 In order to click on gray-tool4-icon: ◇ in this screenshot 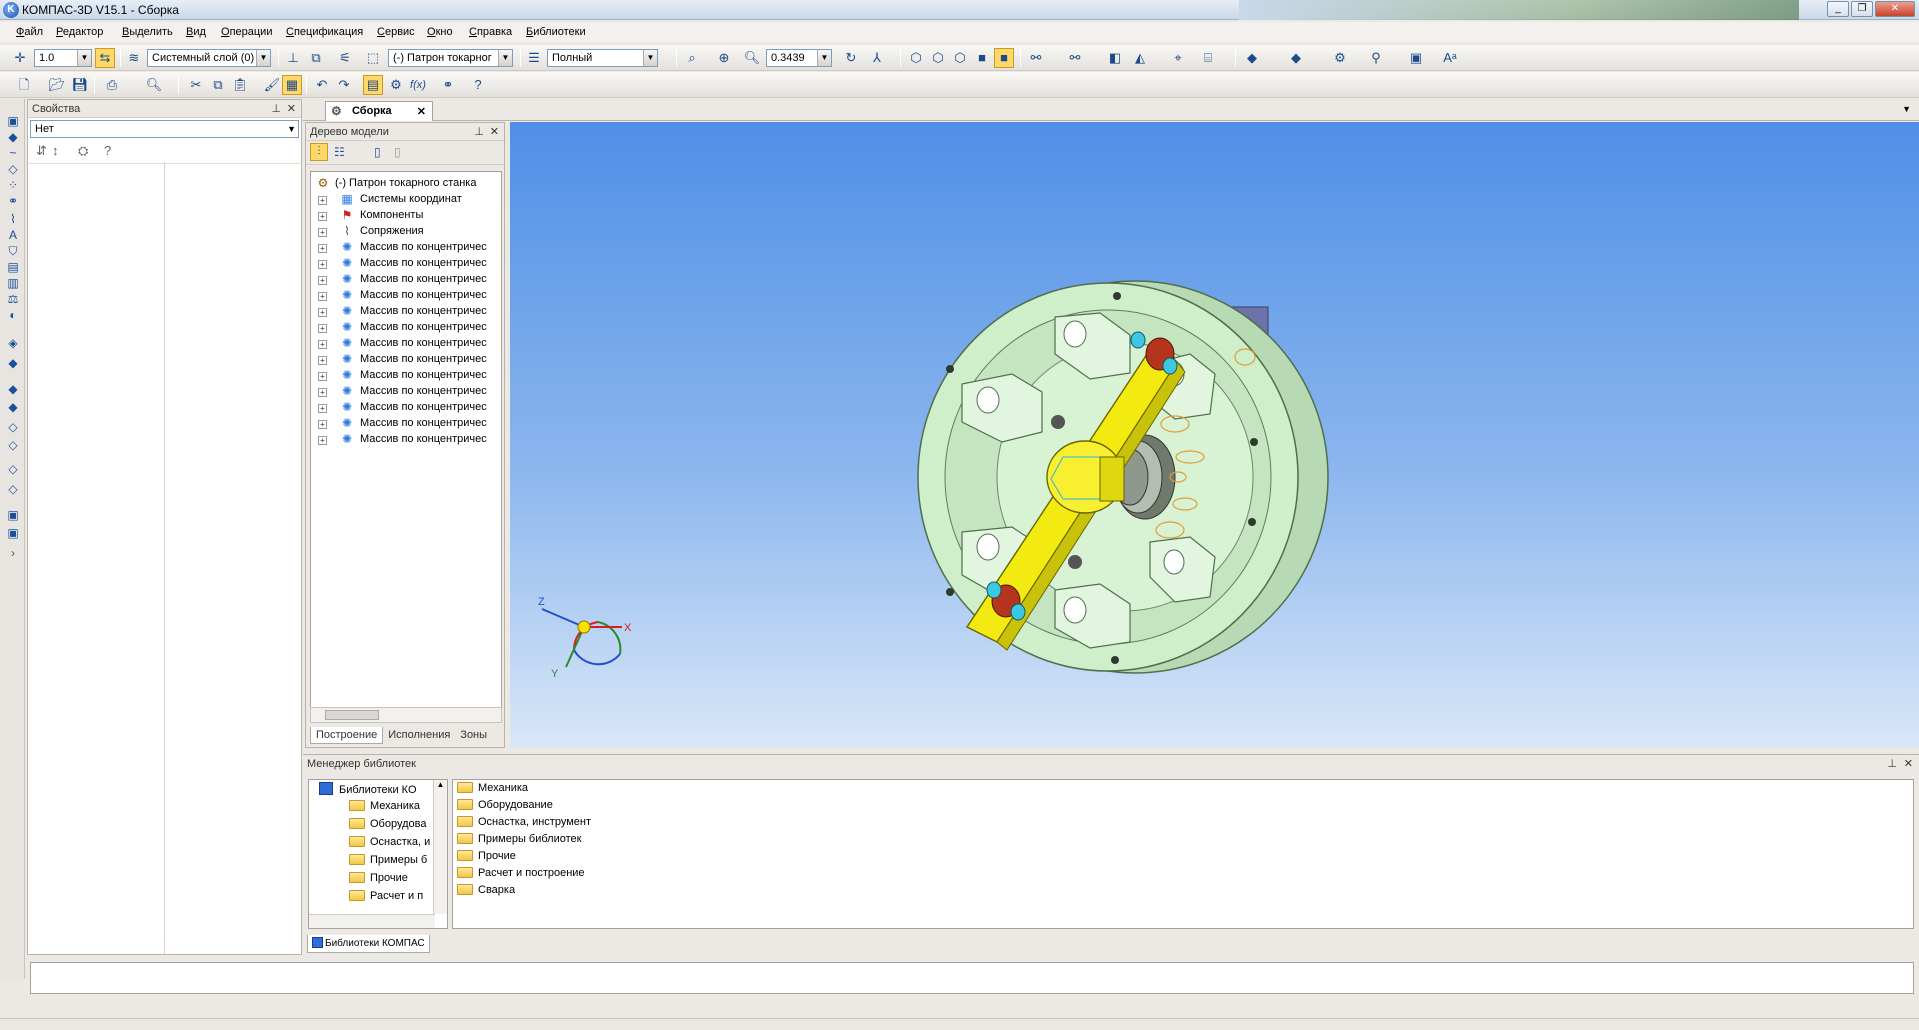, I will do `click(13, 489)`.